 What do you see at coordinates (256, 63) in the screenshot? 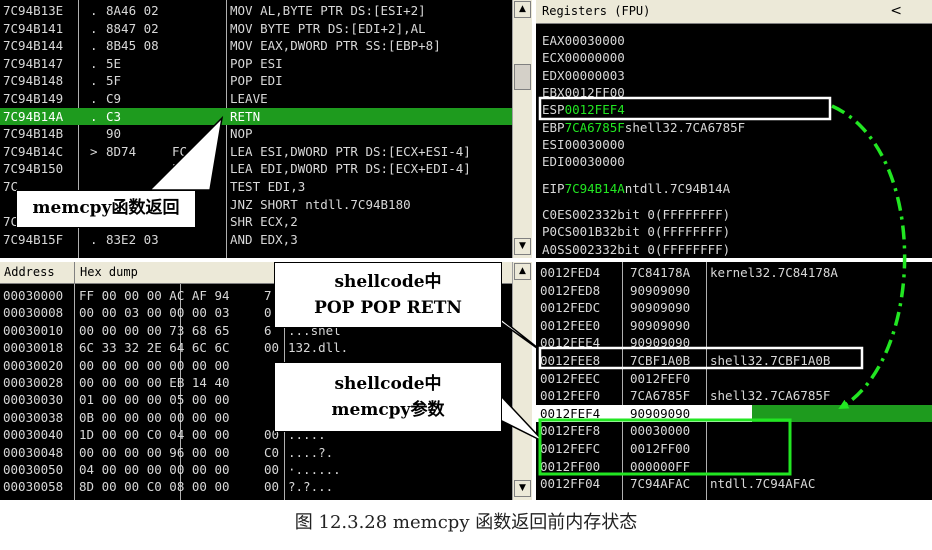
I see `disasm-row: 7C94B147. 5E POP ESI` at bounding box center [256, 63].